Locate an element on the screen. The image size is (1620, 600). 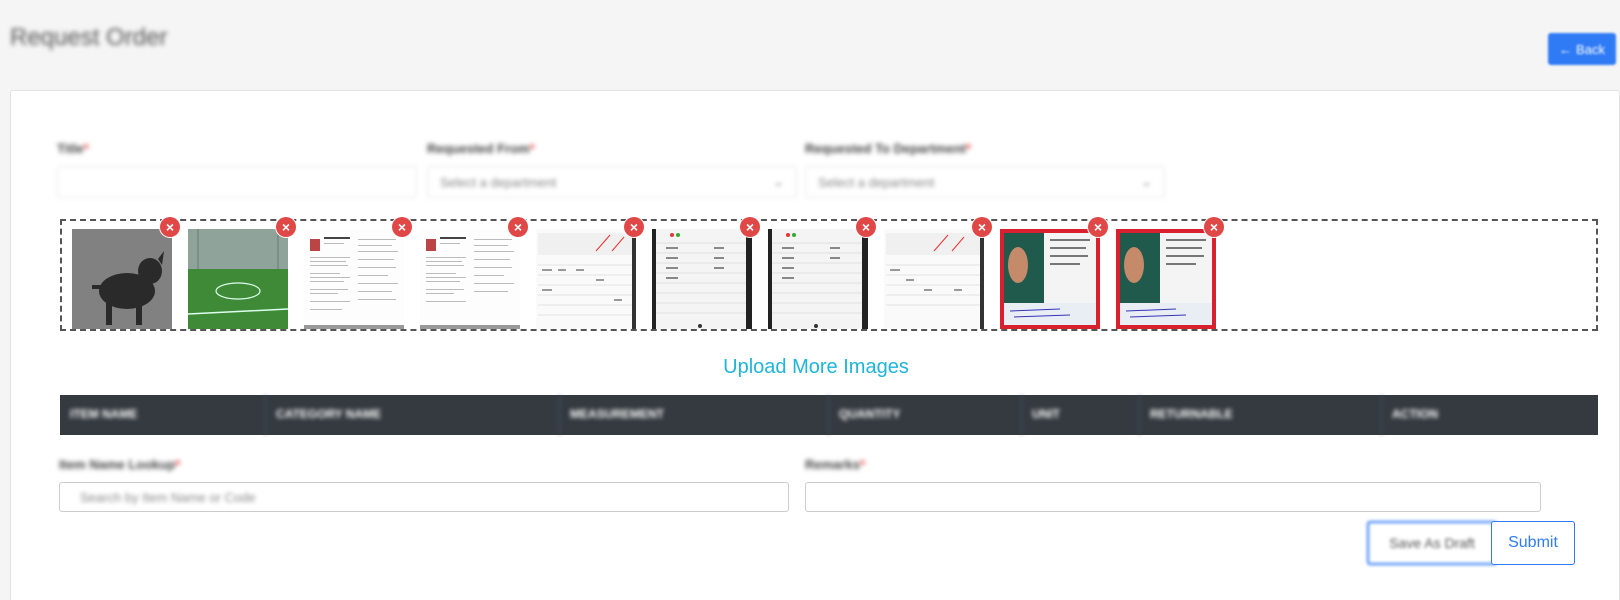
image-thumb-dog is located at coordinates (122, 279).